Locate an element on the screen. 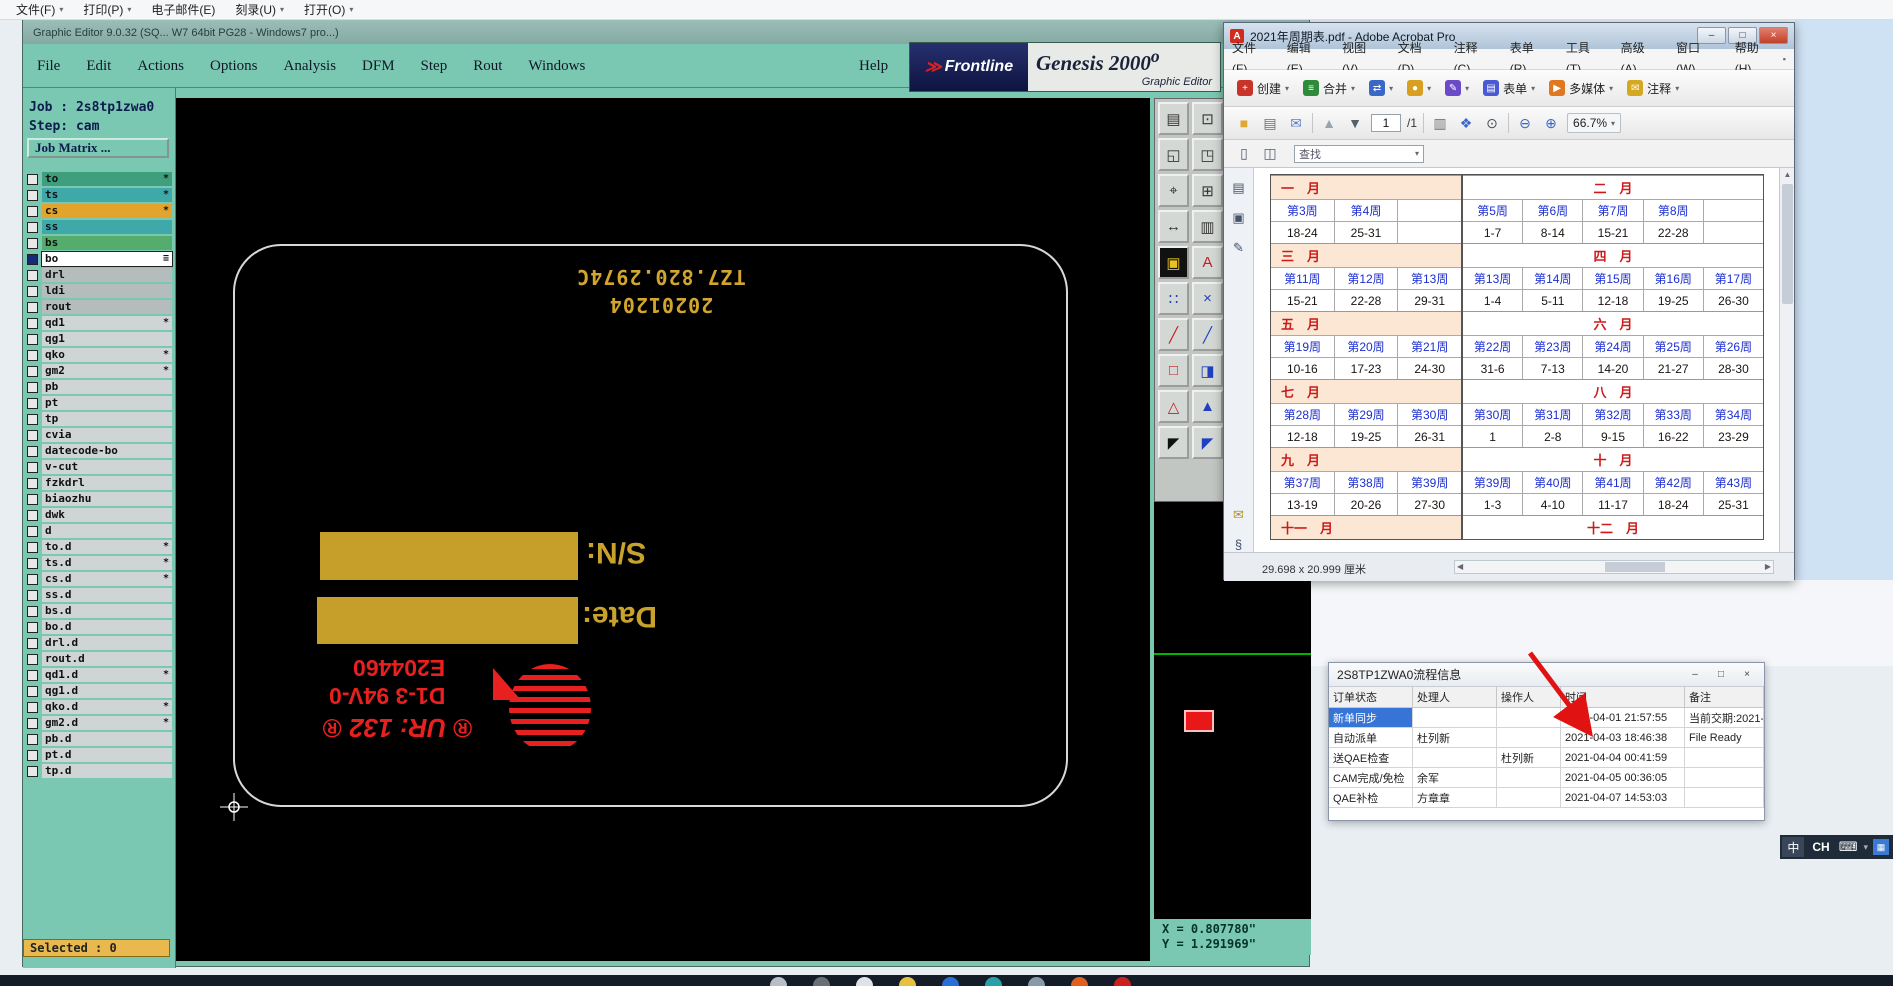 This screenshot has width=1893, height=986. layer-name: gm2.d * is located at coordinates (107, 723).